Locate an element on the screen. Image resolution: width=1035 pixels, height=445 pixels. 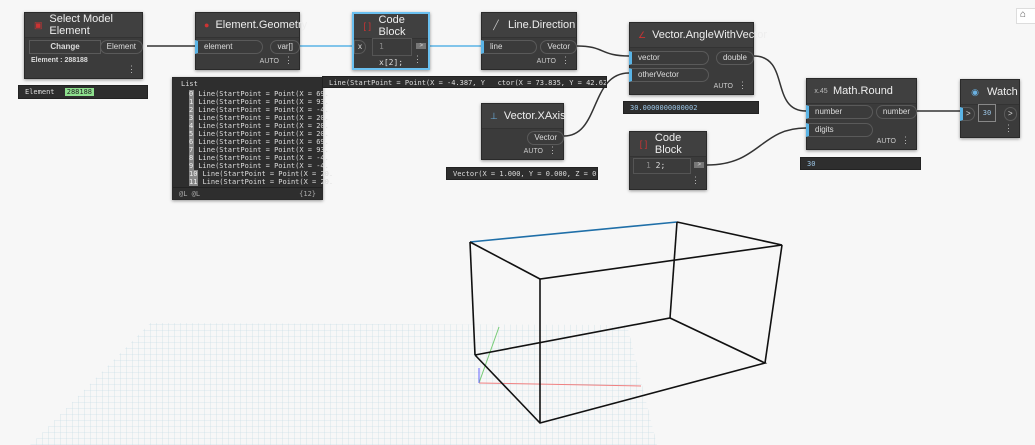
list-index: 2 is located at coordinates (192, 110).